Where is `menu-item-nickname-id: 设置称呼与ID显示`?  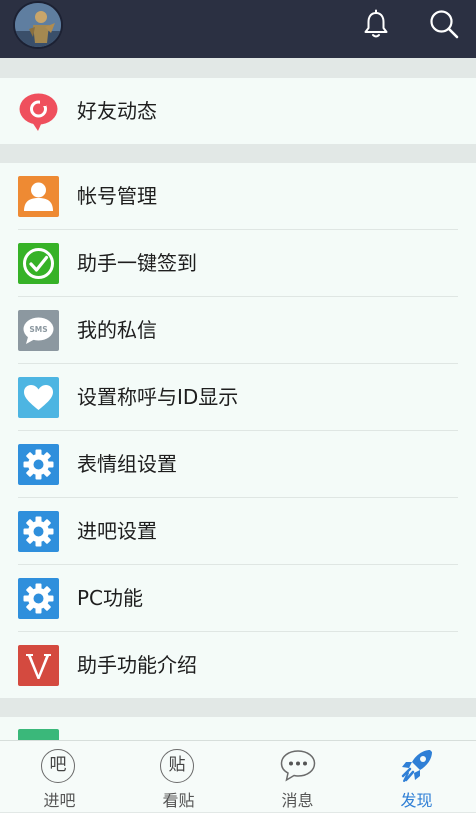 menu-item-nickname-id: 设置称呼与ID显示 is located at coordinates (238, 397).